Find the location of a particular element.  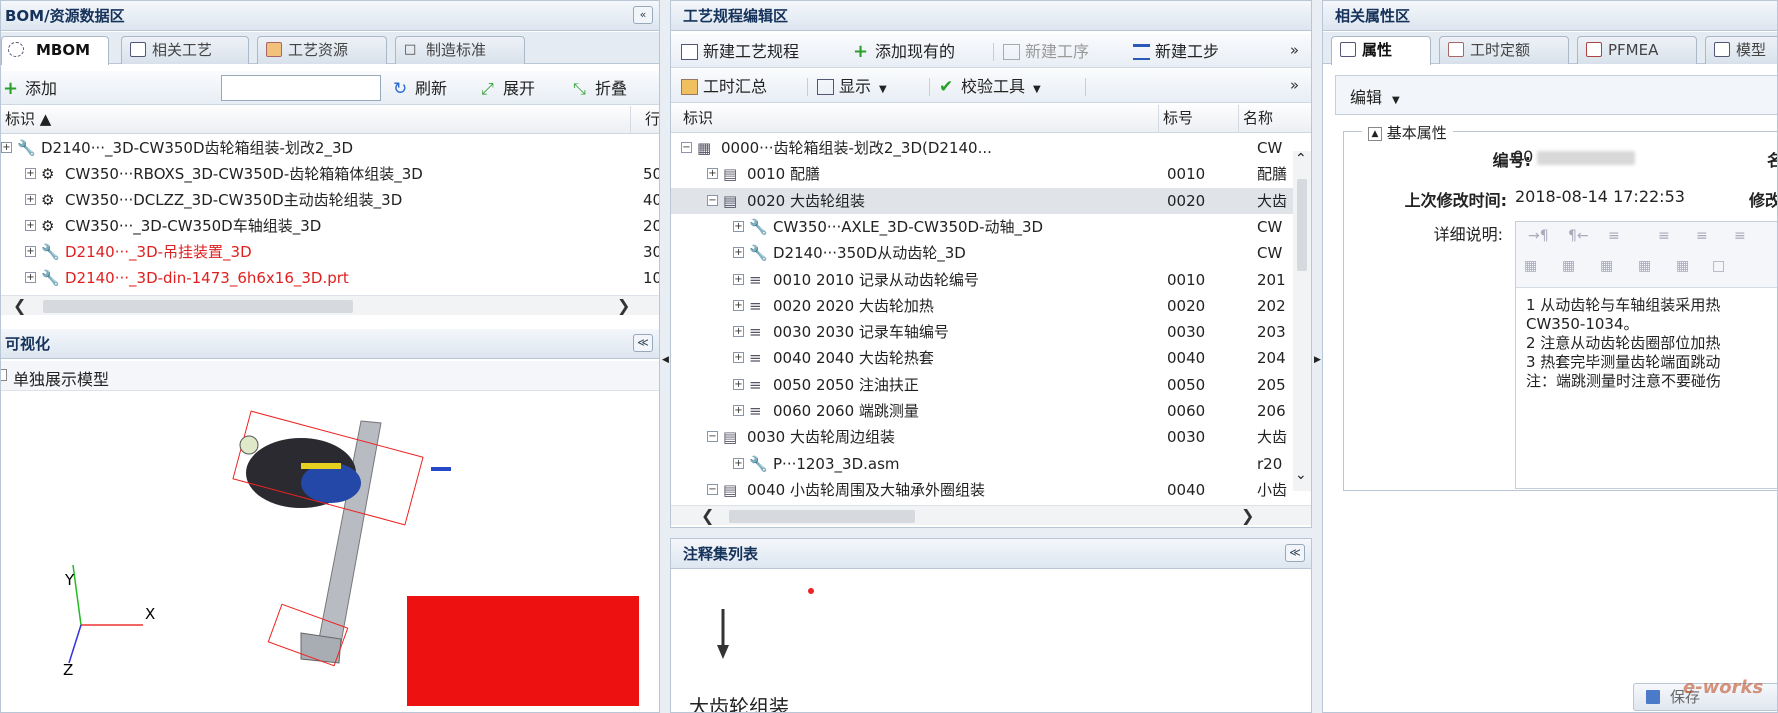

process-tree-row: + 🔧 CW350···AXLE_3D-CW350D-动轴_3D CW is located at coordinates (983, 227).